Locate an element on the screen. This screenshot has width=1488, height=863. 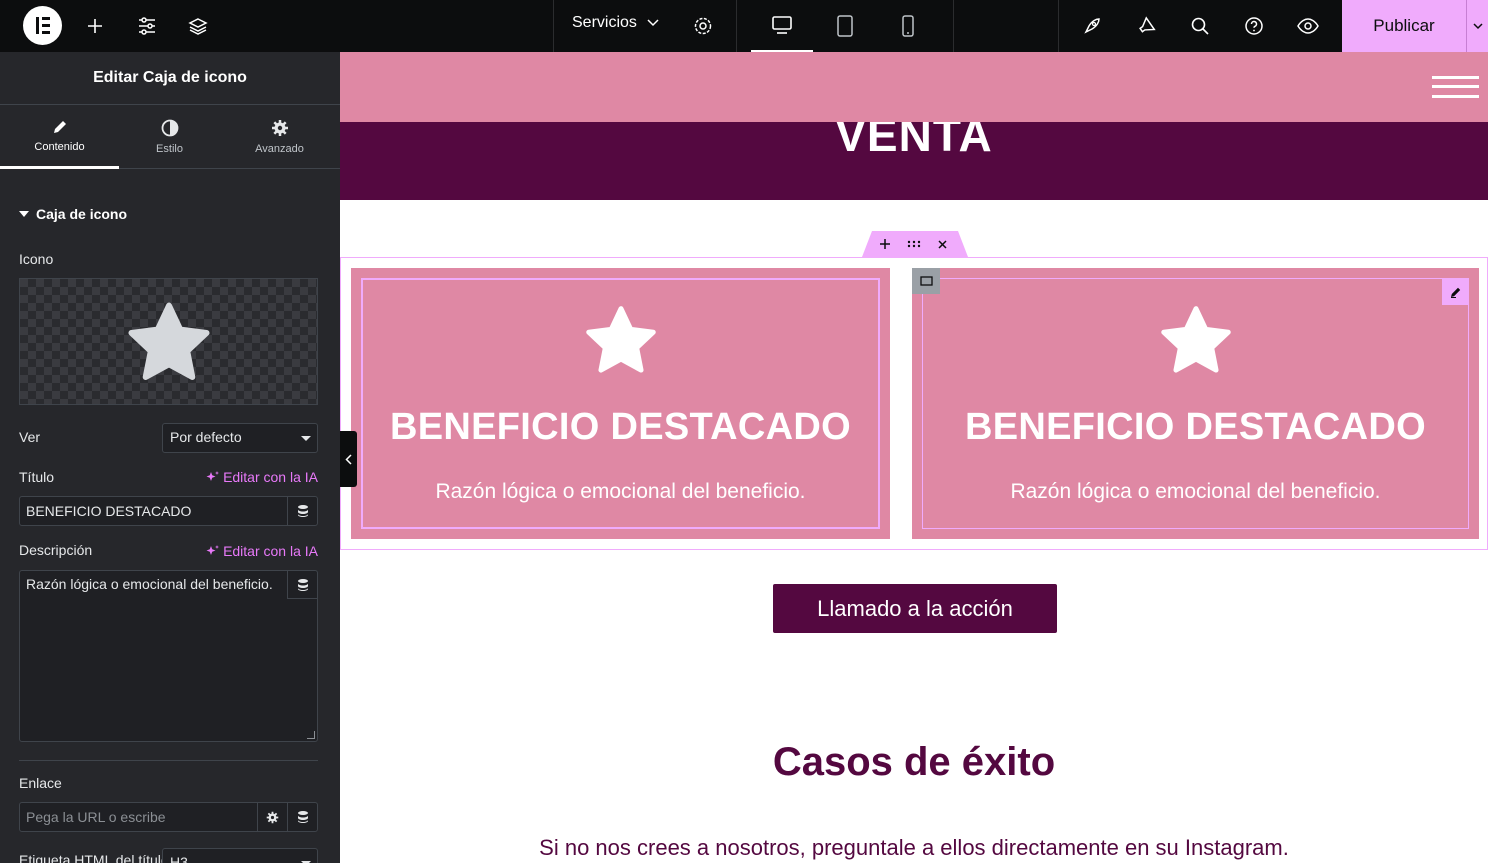
tab-label: Contenido is located at coordinates (59, 146).